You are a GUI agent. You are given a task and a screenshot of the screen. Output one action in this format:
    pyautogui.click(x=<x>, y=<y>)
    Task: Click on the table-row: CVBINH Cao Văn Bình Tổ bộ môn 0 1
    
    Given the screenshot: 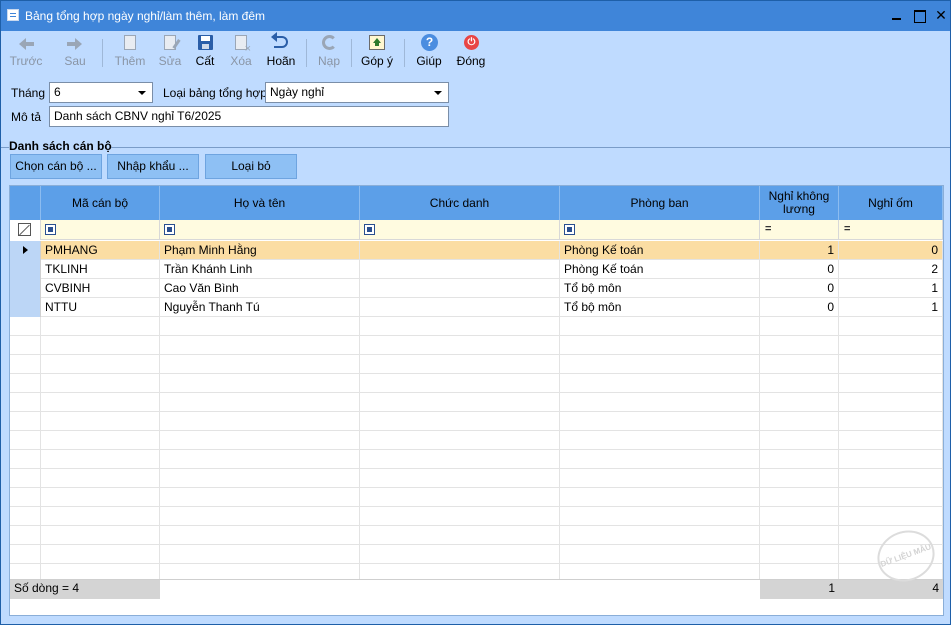 What is the action you would take?
    pyautogui.click(x=476, y=288)
    